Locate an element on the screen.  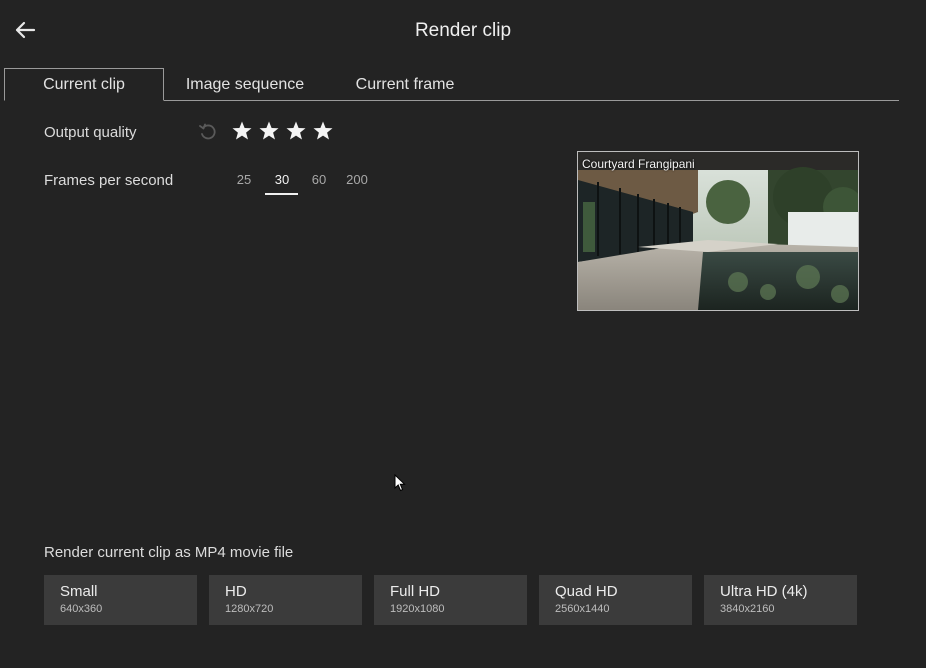
tab-current-clip: Current clip is located at coordinates (84, 84).